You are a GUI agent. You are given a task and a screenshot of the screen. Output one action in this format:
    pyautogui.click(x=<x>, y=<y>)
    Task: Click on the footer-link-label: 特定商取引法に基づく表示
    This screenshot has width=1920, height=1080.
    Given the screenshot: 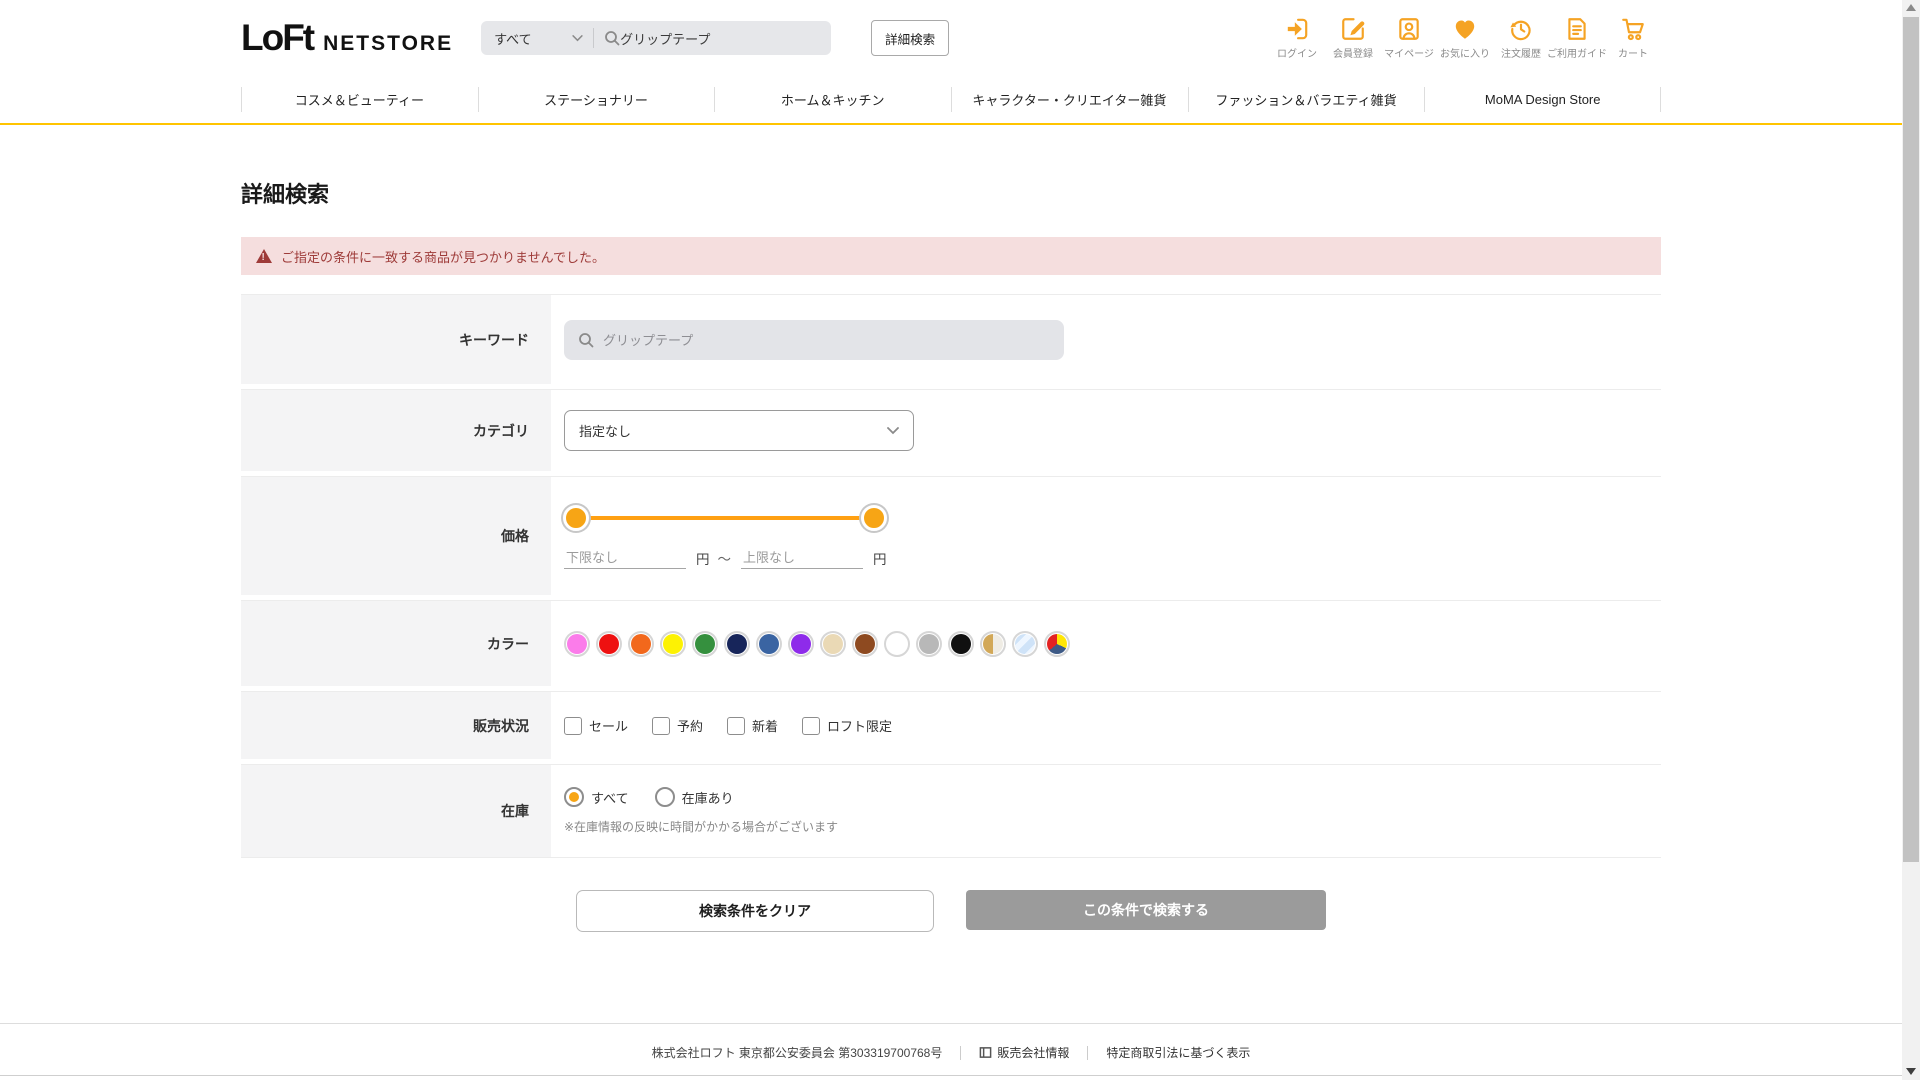 What is the action you would take?
    pyautogui.click(x=1178, y=1053)
    